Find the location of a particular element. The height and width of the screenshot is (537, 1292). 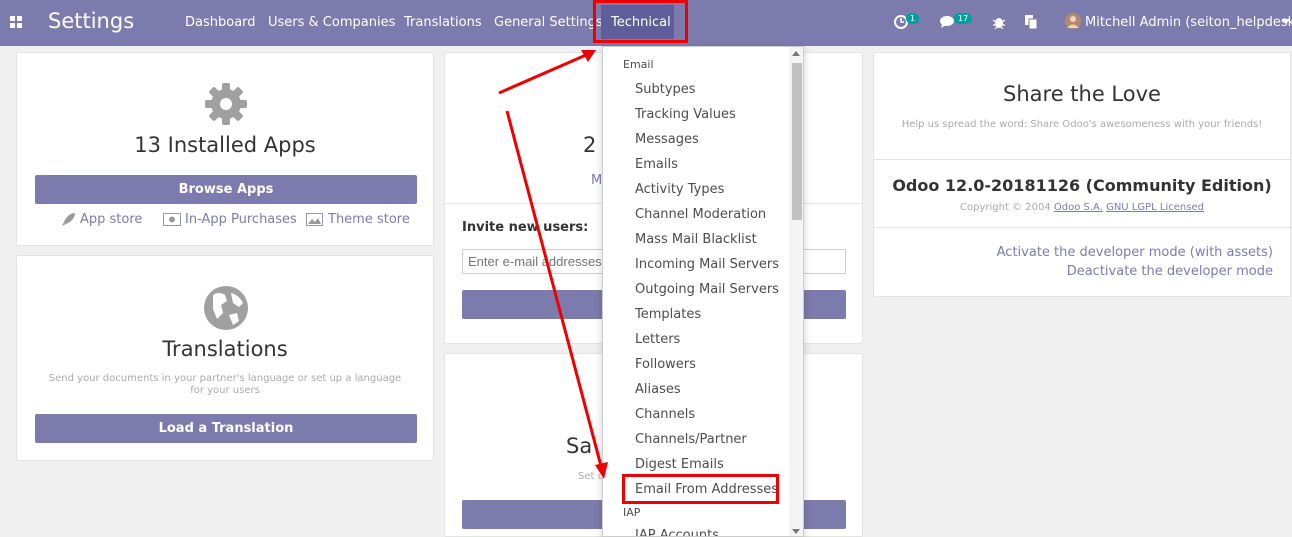

app-title: Settings is located at coordinates (91, 21).